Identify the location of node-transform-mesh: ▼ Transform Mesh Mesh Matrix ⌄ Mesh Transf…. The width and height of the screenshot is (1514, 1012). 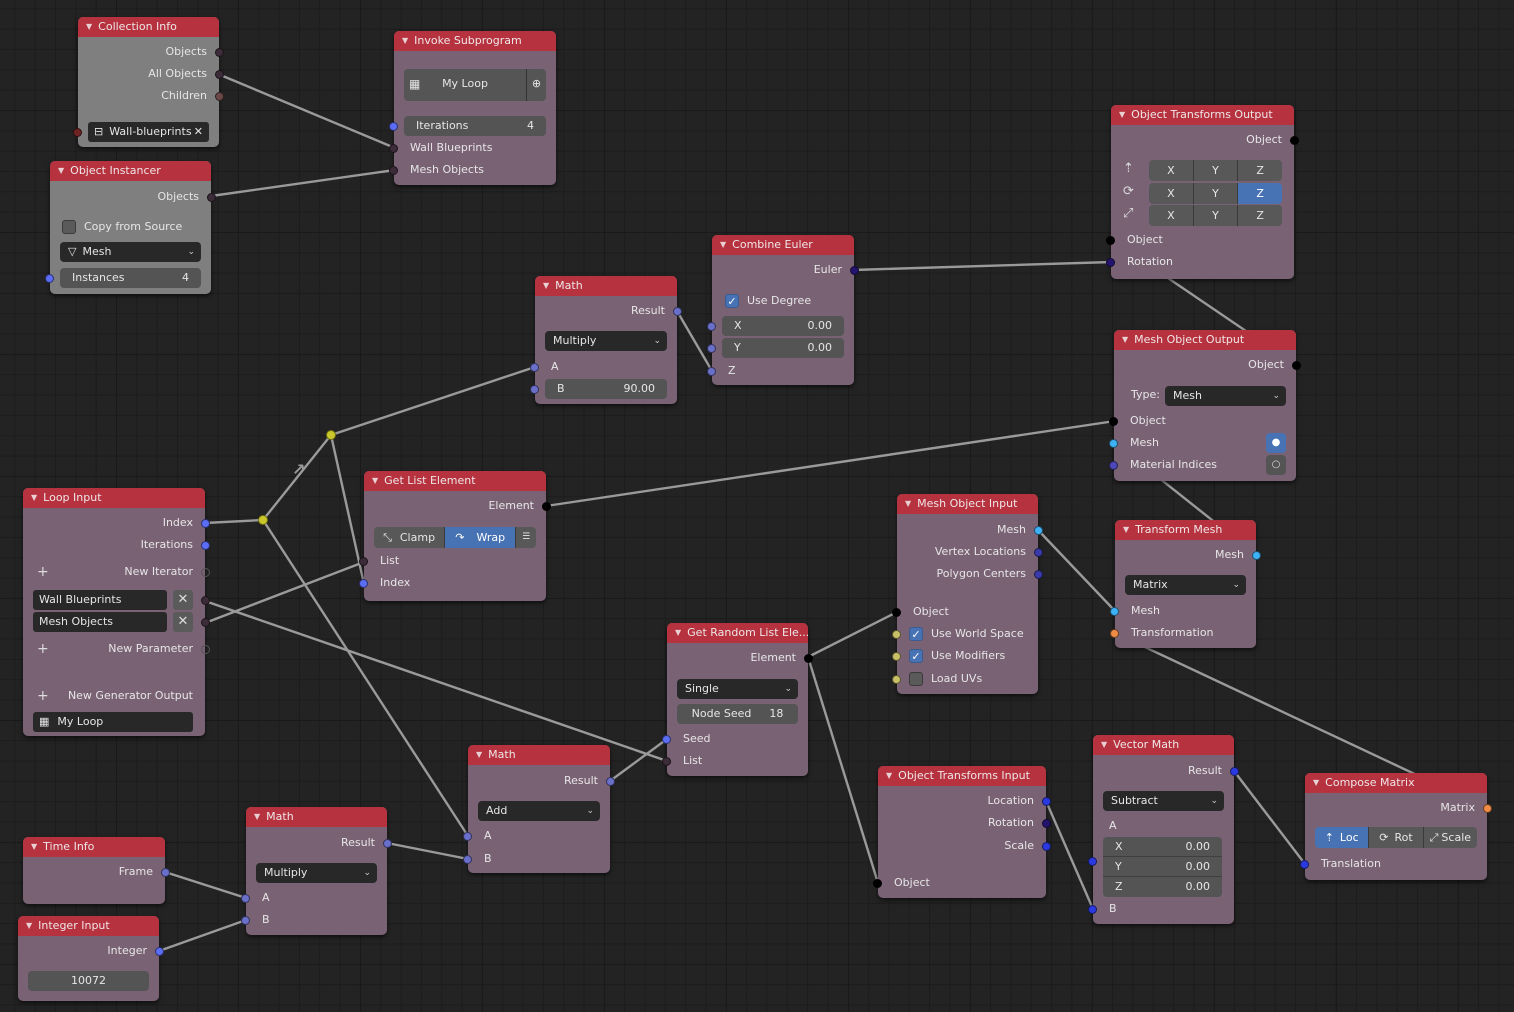
(1185, 584).